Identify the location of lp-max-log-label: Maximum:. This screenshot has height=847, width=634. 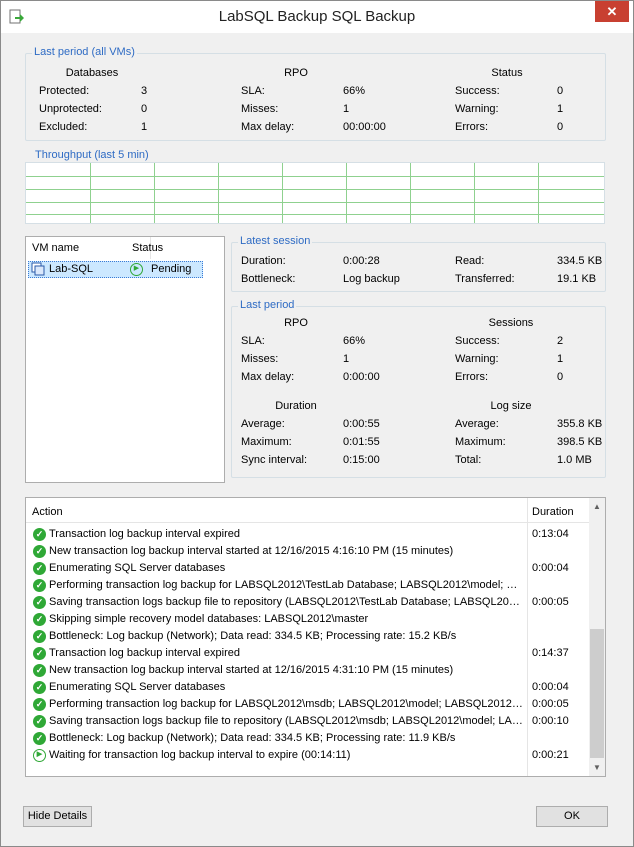
(480, 442).